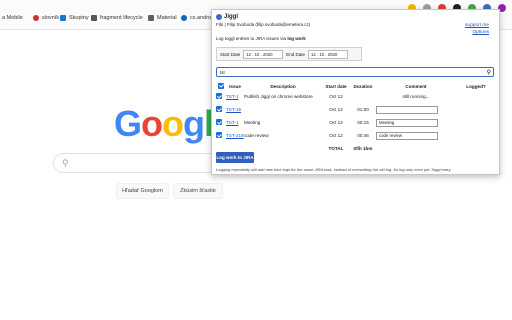 This screenshot has height=320, width=512. What do you see at coordinates (283, 86) in the screenshot?
I see `header-description: Description` at bounding box center [283, 86].